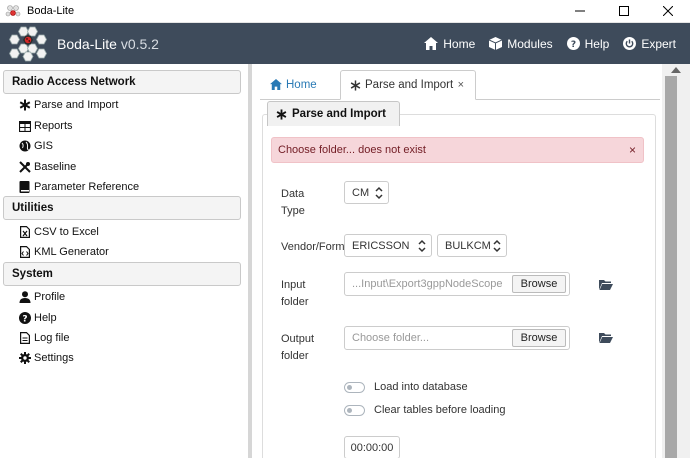 Image resolution: width=690 pixels, height=458 pixels. I want to click on nav-home: Home, so click(449, 44).